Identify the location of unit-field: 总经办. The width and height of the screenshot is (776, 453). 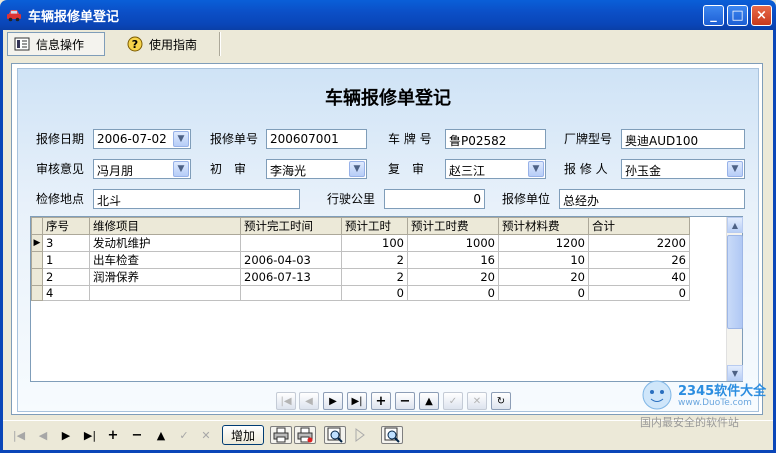
(652, 199).